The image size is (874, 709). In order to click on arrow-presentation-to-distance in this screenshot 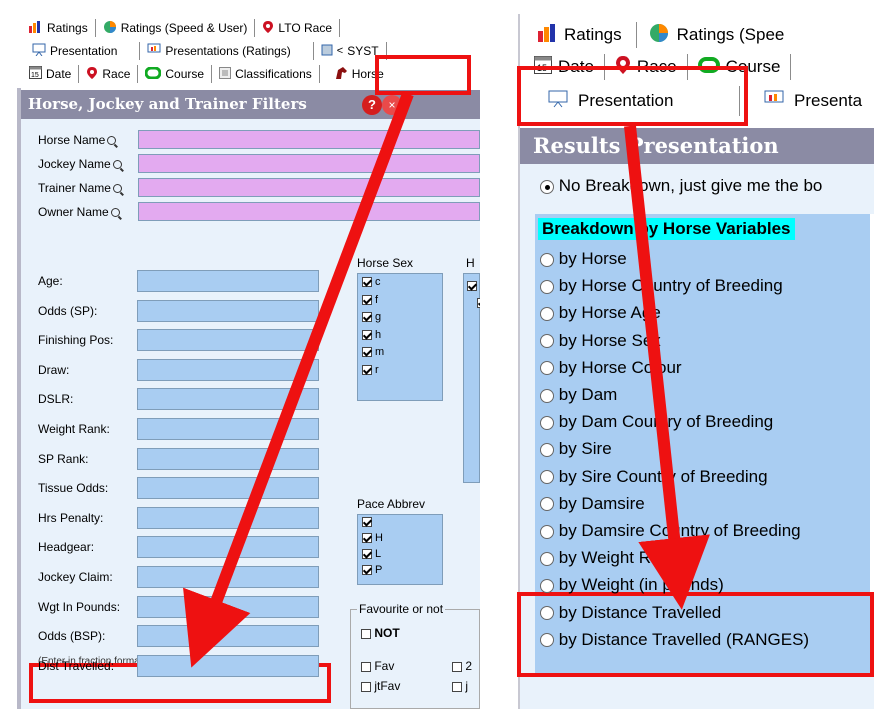, I will do `click(667, 367)`.